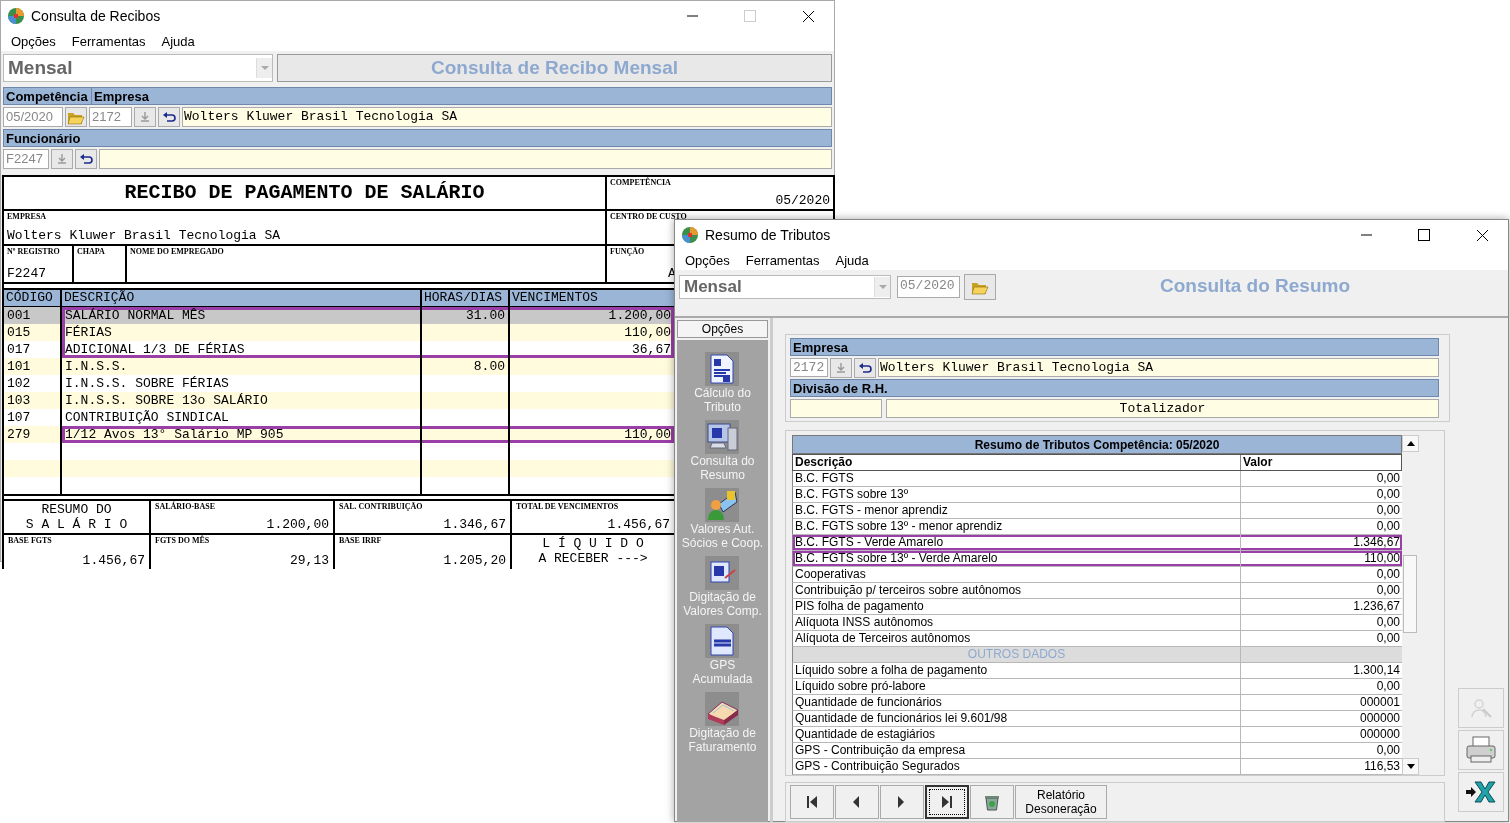  What do you see at coordinates (1017, 558) in the screenshot?
I see `table-cell: B.C. FGTS sobre 13º - Verde Amarelo` at bounding box center [1017, 558].